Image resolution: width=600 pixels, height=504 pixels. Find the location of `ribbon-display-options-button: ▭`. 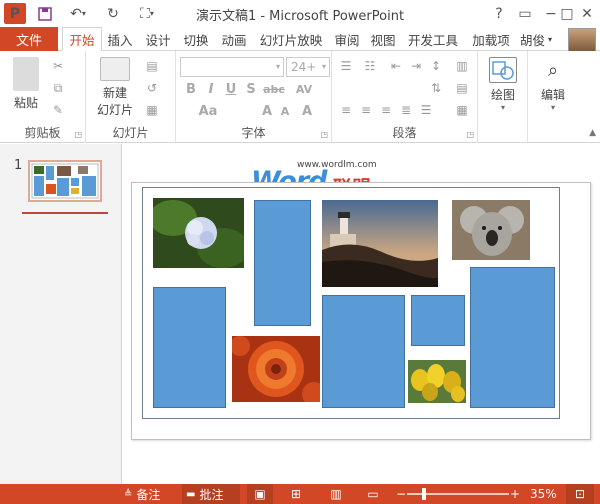

ribbon-display-options-button: ▭ is located at coordinates (525, 13).